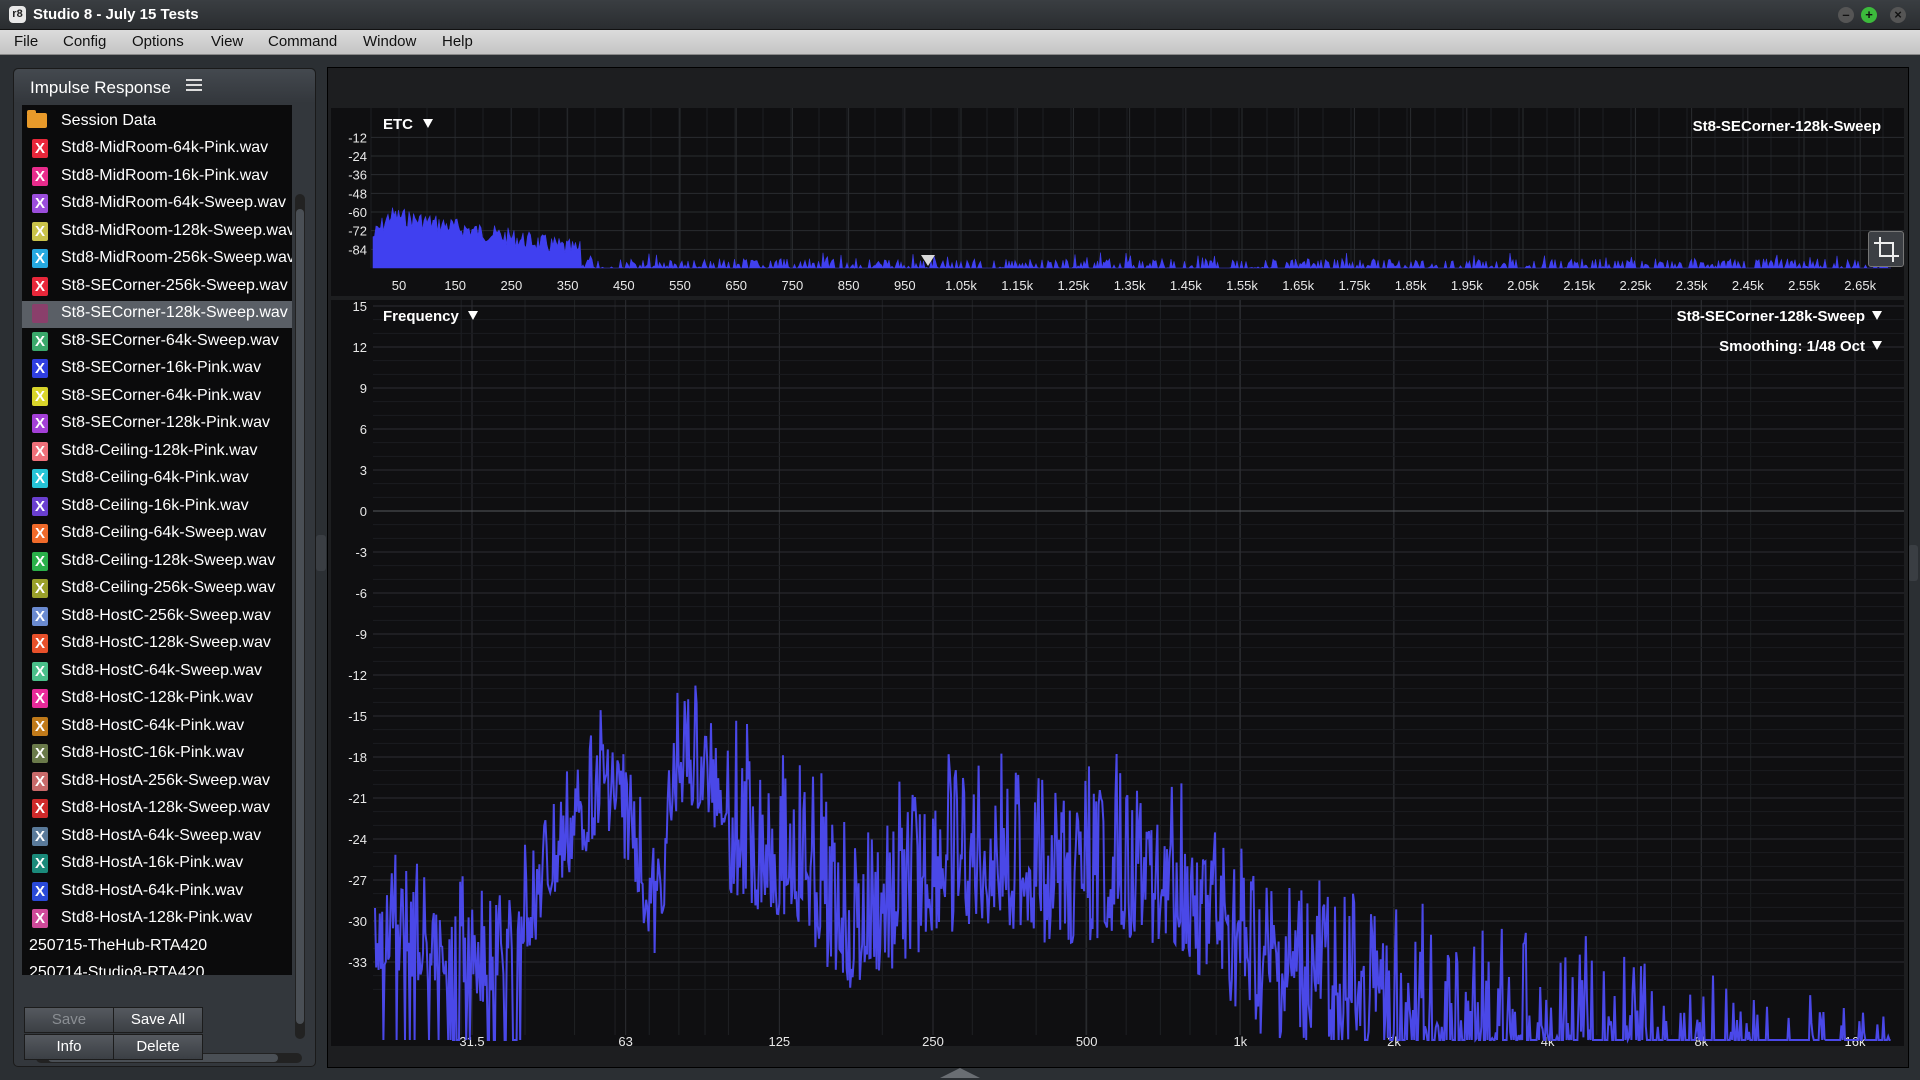 The width and height of the screenshot is (1920, 1080). What do you see at coordinates (357, 249) in the screenshot?
I see `etc-y-tick: -84` at bounding box center [357, 249].